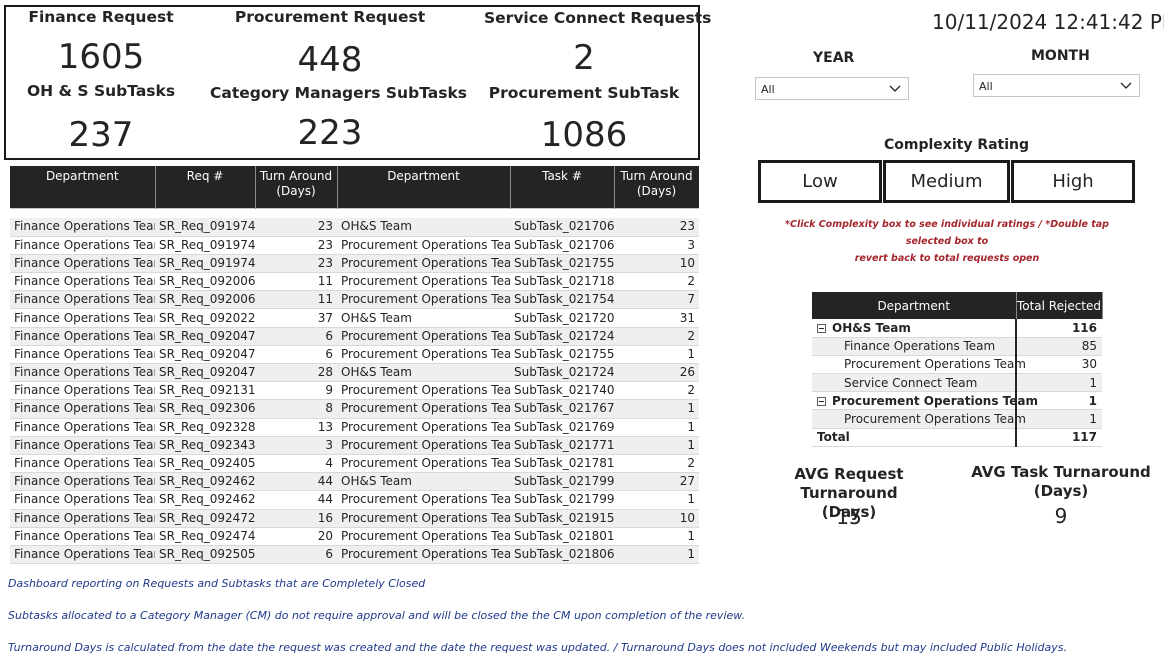 The image size is (1164, 657). Describe the element at coordinates (205, 245) in the screenshot. I see `table-cell: SR_Req_0919743` at that location.